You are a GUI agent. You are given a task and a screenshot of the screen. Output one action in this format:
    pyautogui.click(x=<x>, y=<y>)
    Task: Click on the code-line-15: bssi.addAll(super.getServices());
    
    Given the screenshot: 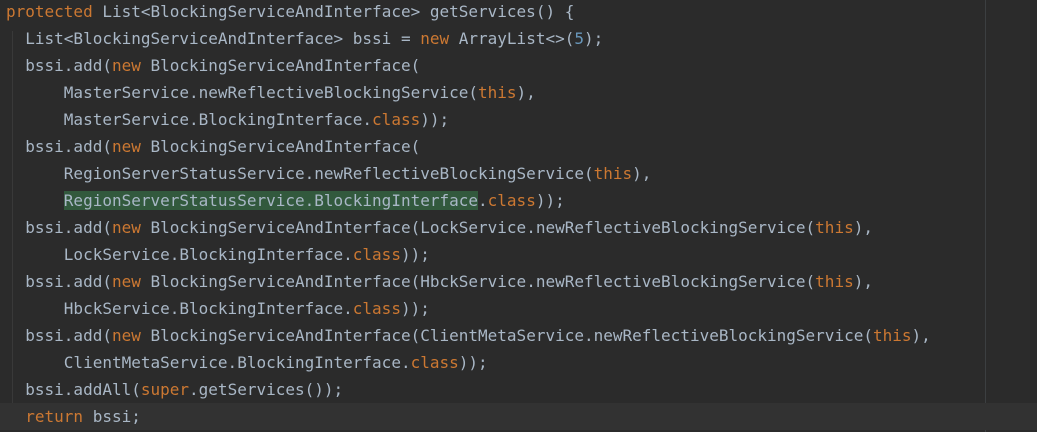 What is the action you would take?
    pyautogui.click(x=174, y=389)
    